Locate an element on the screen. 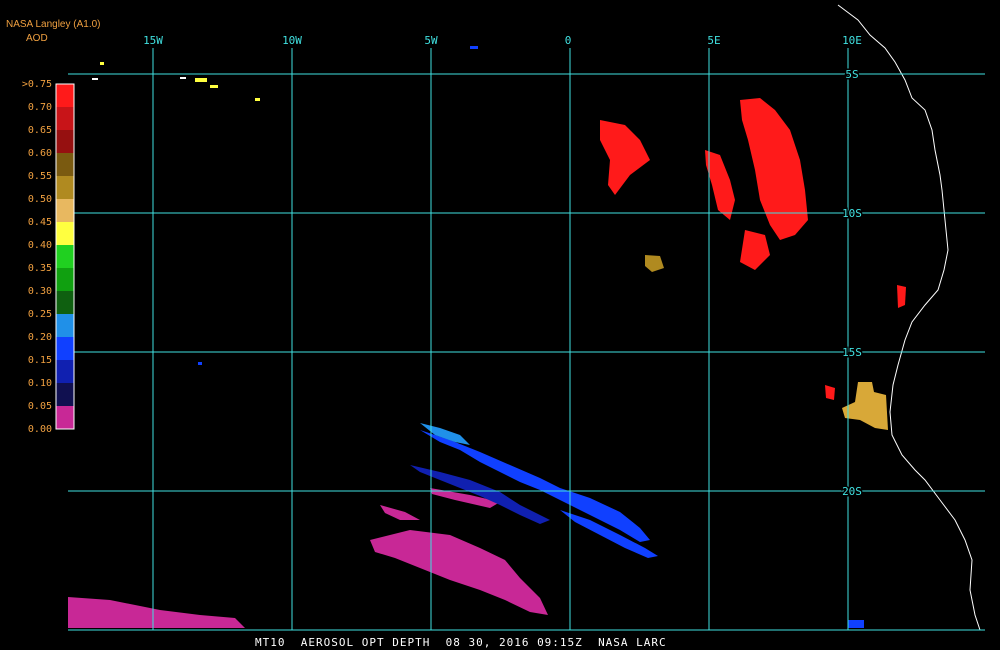  legend-label: 0.15 is located at coordinates (39, 360).